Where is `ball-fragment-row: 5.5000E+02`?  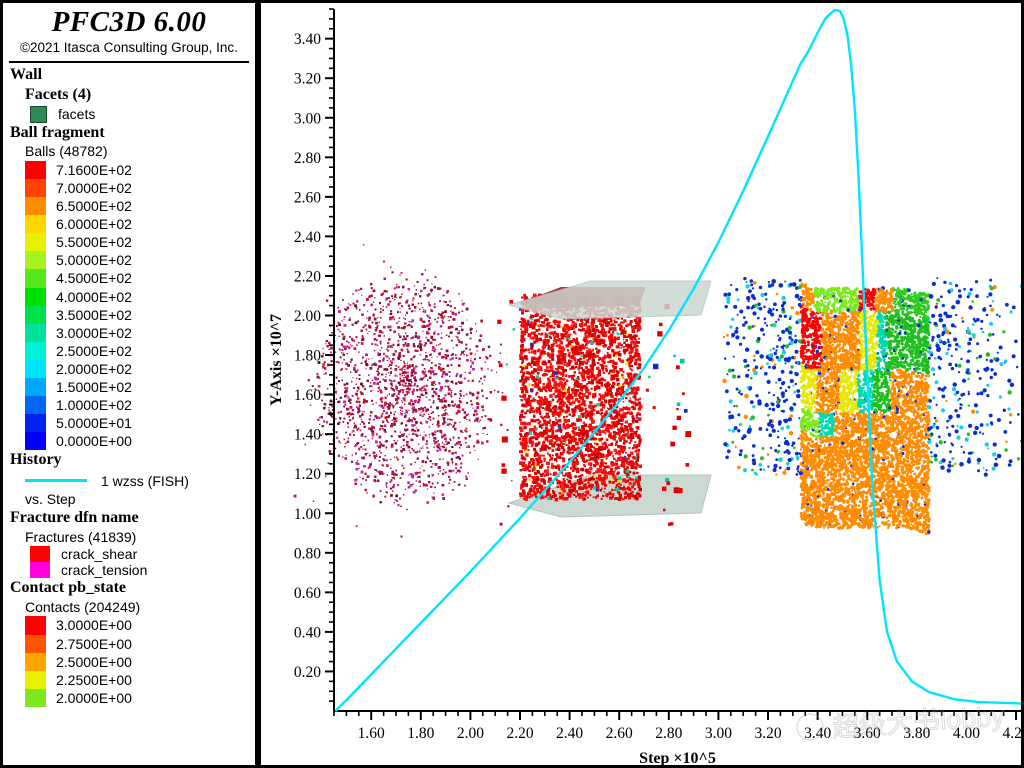 ball-fragment-row: 5.5000E+02 is located at coordinates (140, 242).